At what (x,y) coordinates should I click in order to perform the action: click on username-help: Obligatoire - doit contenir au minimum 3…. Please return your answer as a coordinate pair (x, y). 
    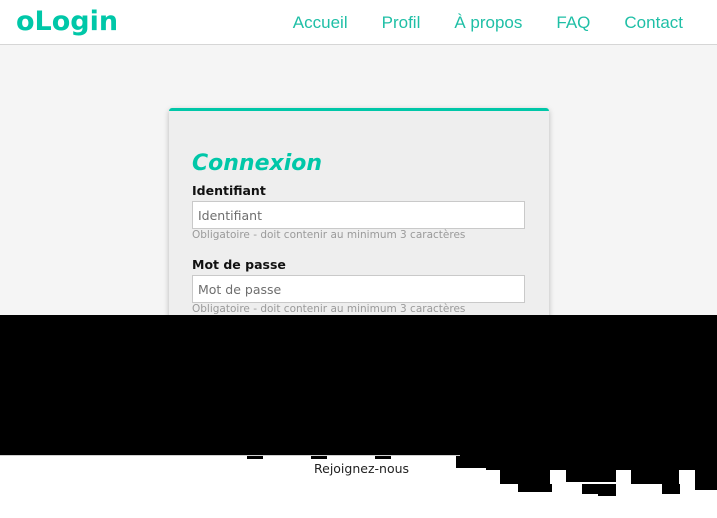
    Looking at the image, I should click on (329, 235).